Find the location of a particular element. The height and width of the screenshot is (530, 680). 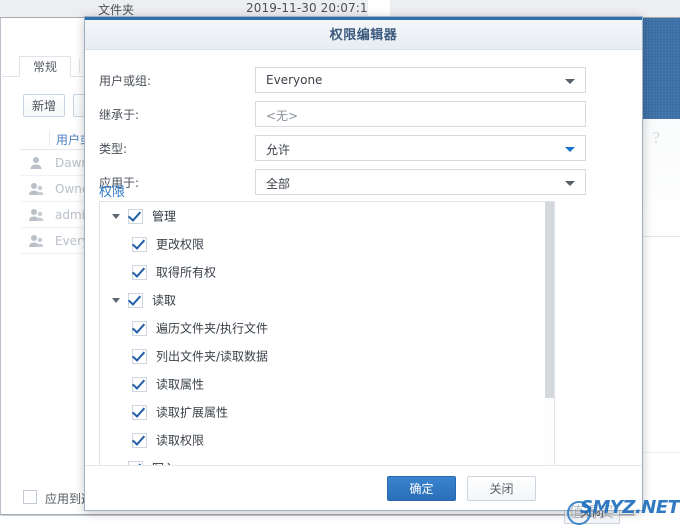

help-question-icon: ? is located at coordinates (656, 138).